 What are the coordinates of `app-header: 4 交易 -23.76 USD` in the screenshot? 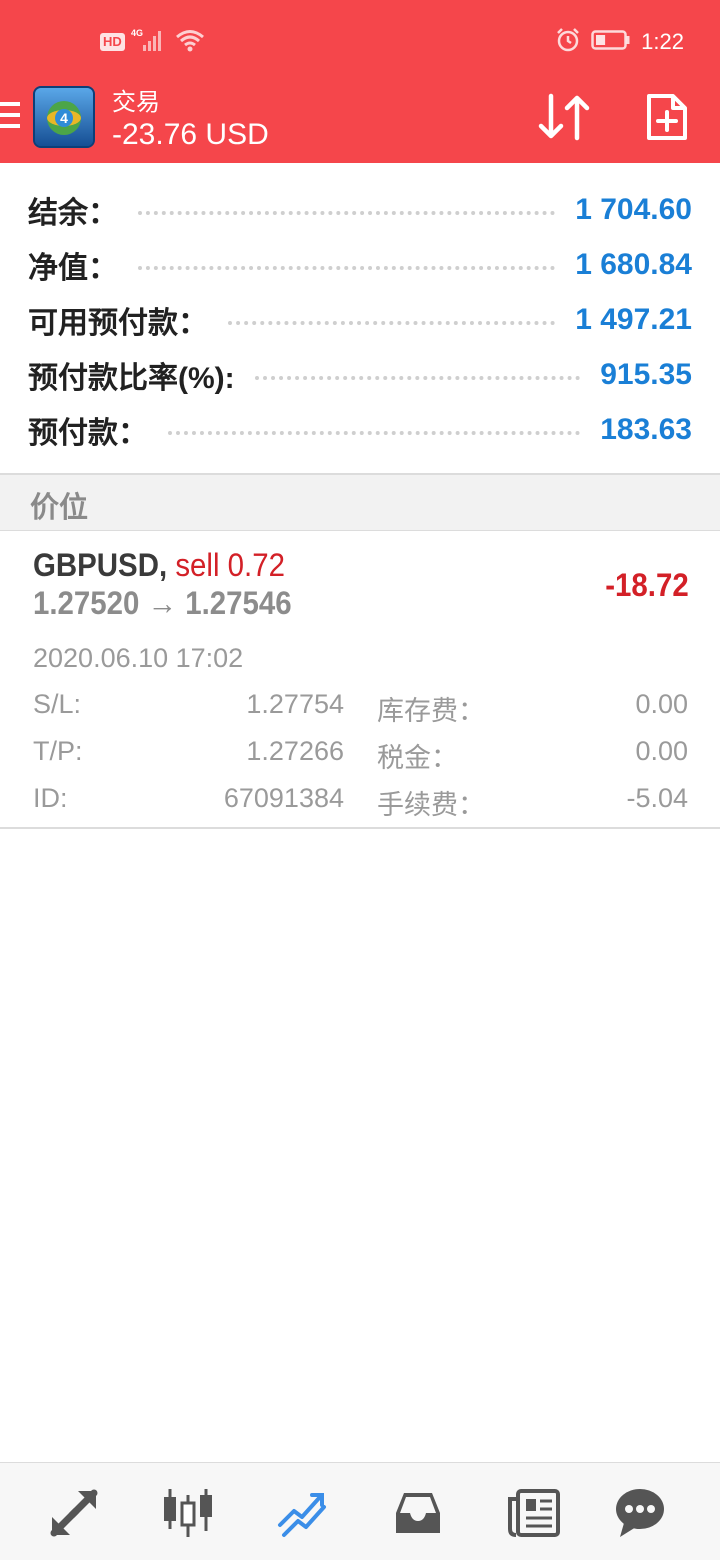 It's located at (360, 121).